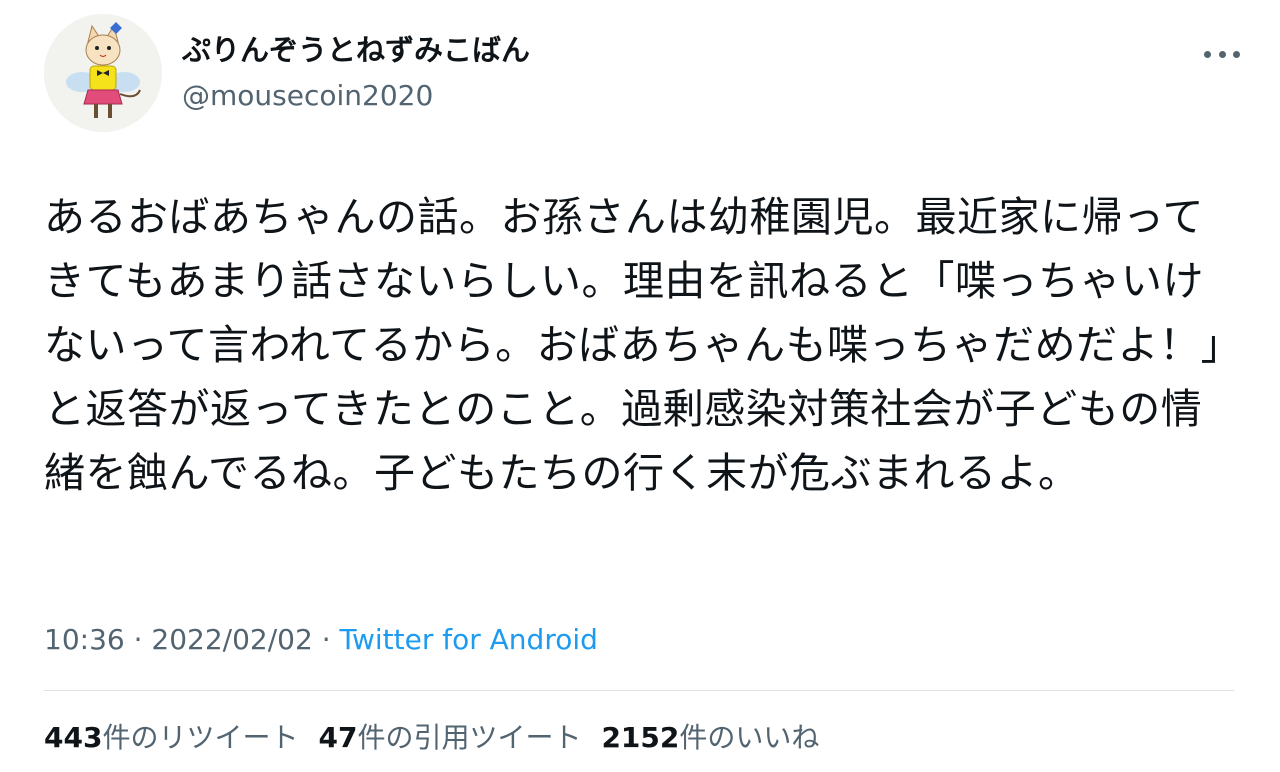  I want to click on quotes-count: 47, so click(338, 737).